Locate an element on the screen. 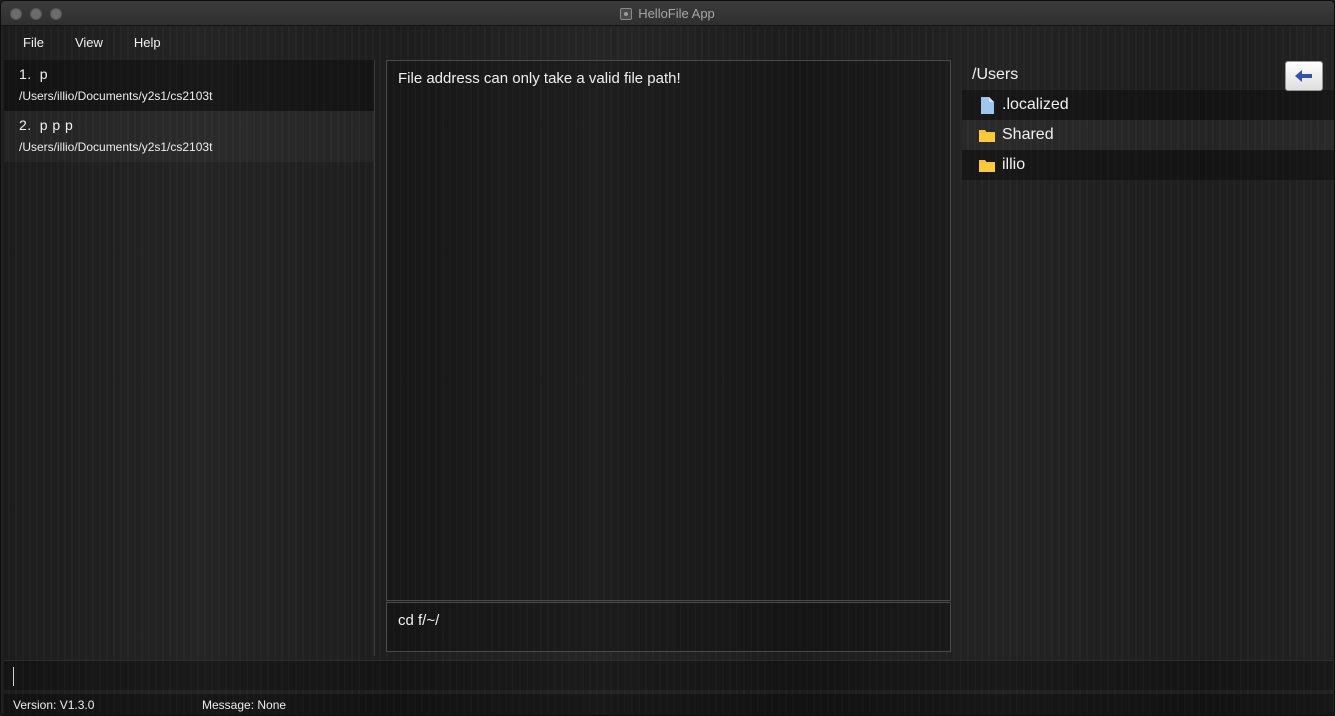 This screenshot has width=1335, height=716. window-title: HelloFile App is located at coordinates (676, 13).